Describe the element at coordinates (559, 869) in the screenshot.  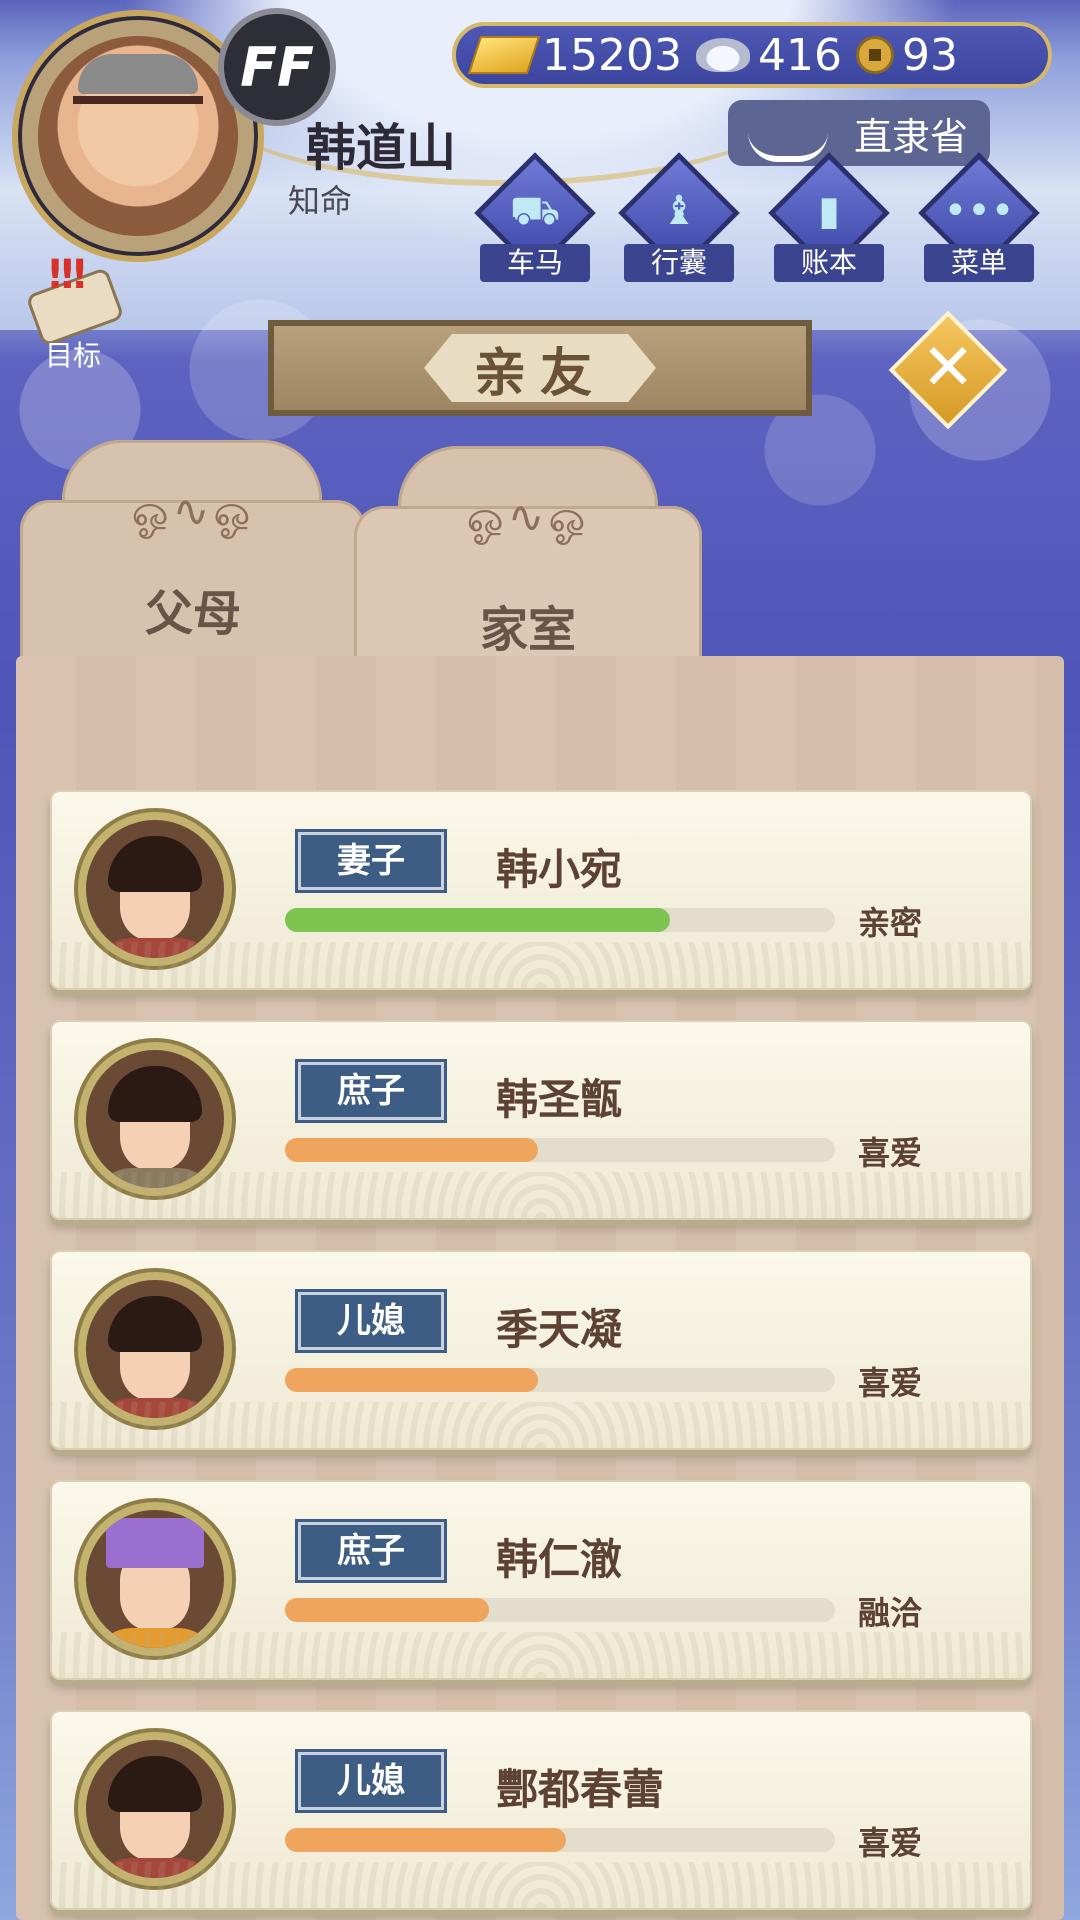
I see `member-name: 韩小宛` at that location.